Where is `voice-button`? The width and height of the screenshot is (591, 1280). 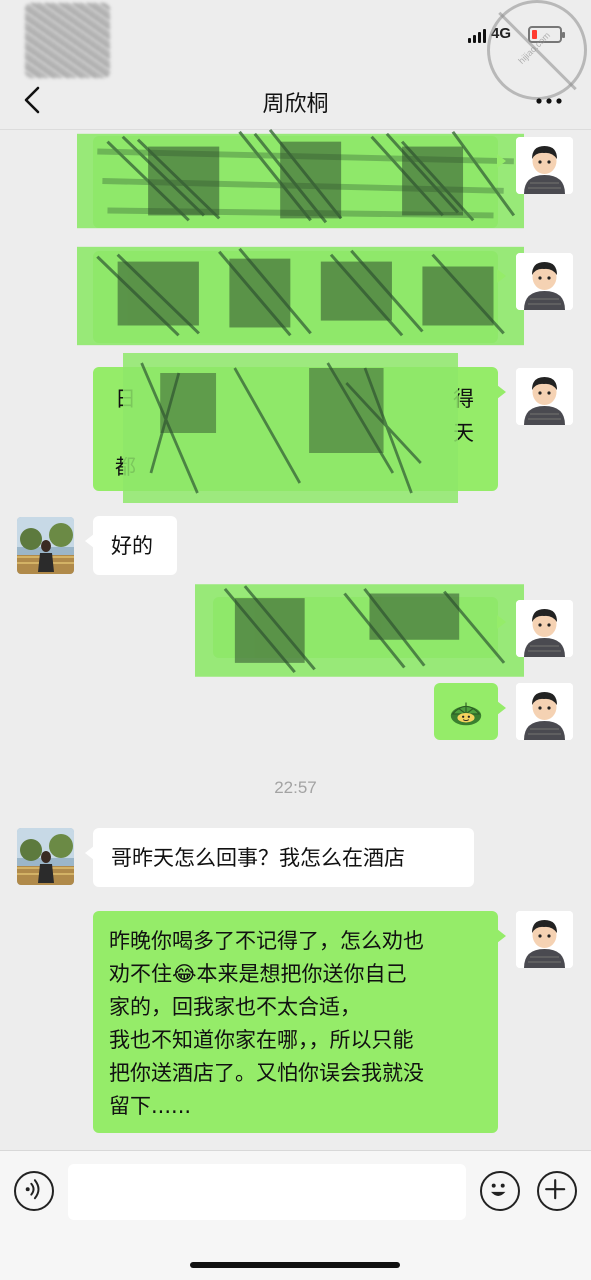 voice-button is located at coordinates (34, 1191).